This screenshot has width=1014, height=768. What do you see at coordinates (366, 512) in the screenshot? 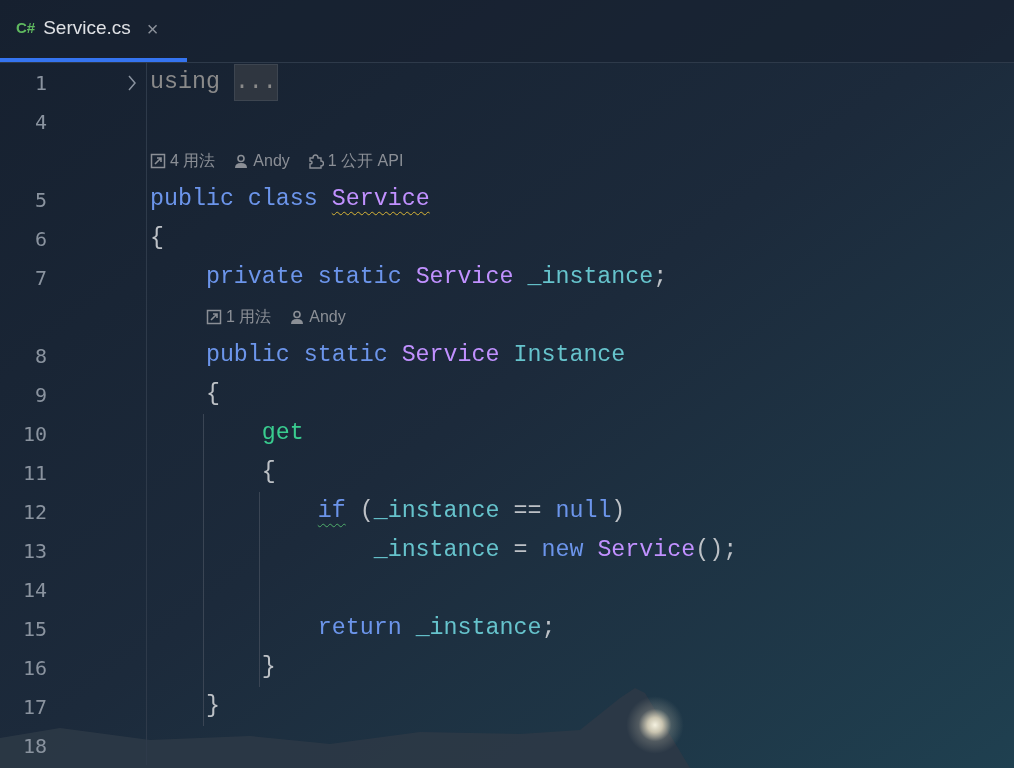
I see `code-token: (` at bounding box center [366, 512].